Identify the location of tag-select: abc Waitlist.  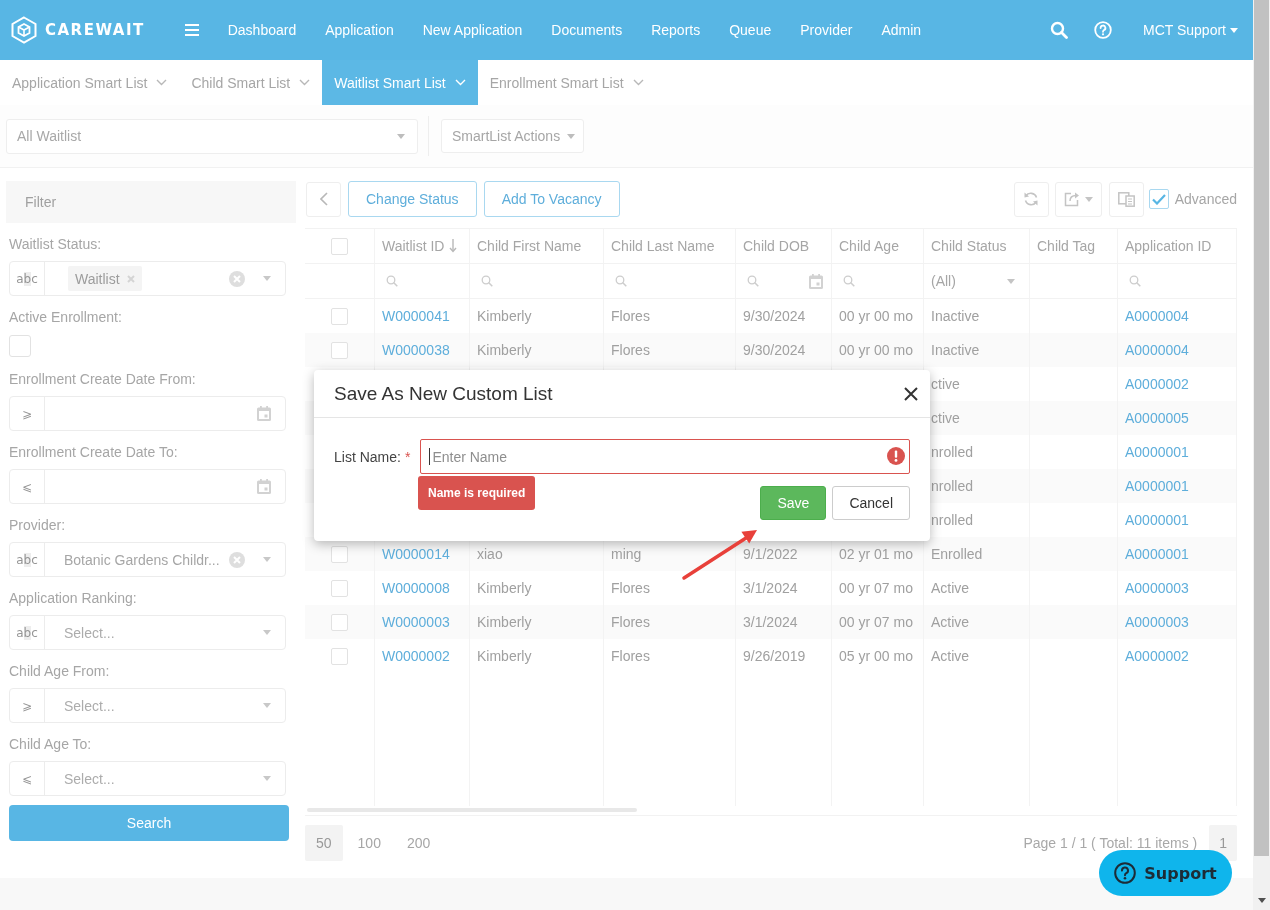
(147, 278).